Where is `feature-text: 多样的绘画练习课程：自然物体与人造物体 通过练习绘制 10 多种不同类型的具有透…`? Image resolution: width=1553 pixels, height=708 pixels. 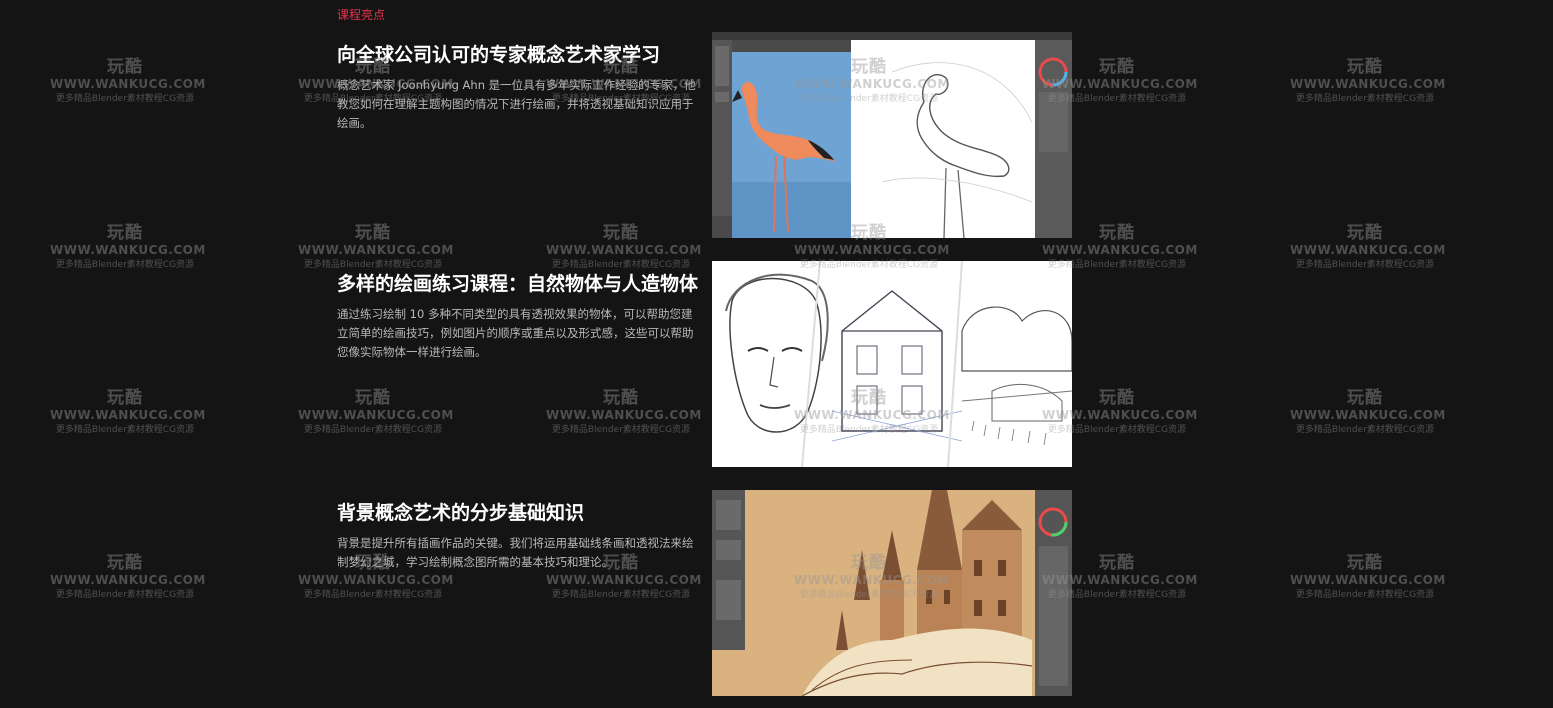
feature-text: 多样的绘画练习课程：自然物体与人造物体 通过练习绘制 10 多种不同类型的具有透… is located at coordinates (518, 315).